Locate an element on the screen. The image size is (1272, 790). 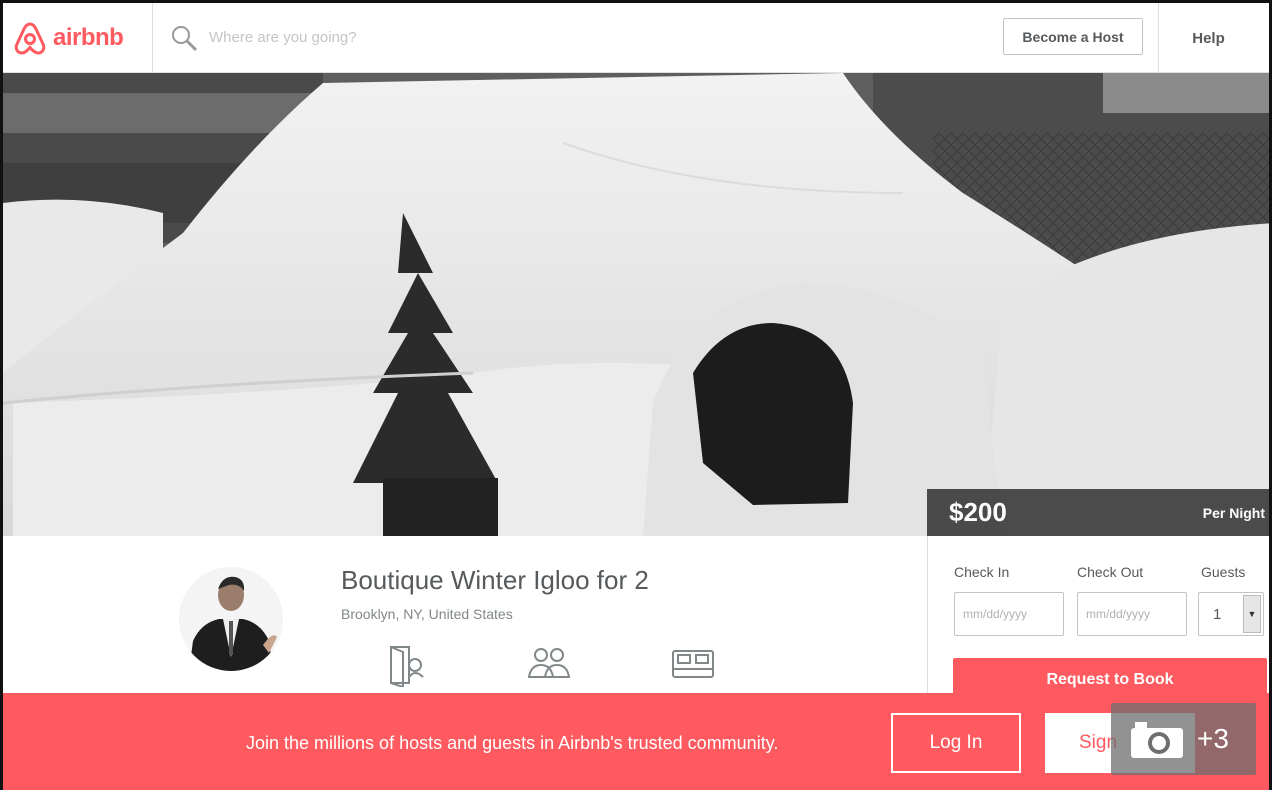
bed-icon is located at coordinates (693, 664).